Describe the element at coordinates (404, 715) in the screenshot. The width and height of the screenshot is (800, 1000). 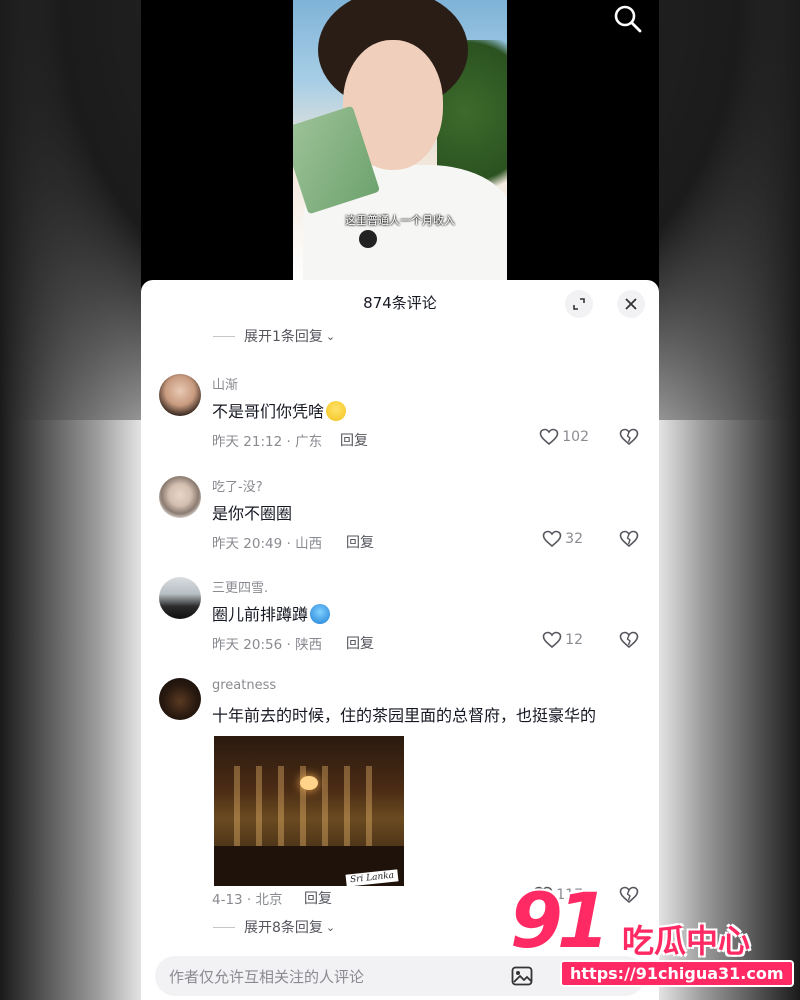
I see `comment-text: 十年前去的时候，住的茶园里面的总督府，也挺豪华的` at that location.